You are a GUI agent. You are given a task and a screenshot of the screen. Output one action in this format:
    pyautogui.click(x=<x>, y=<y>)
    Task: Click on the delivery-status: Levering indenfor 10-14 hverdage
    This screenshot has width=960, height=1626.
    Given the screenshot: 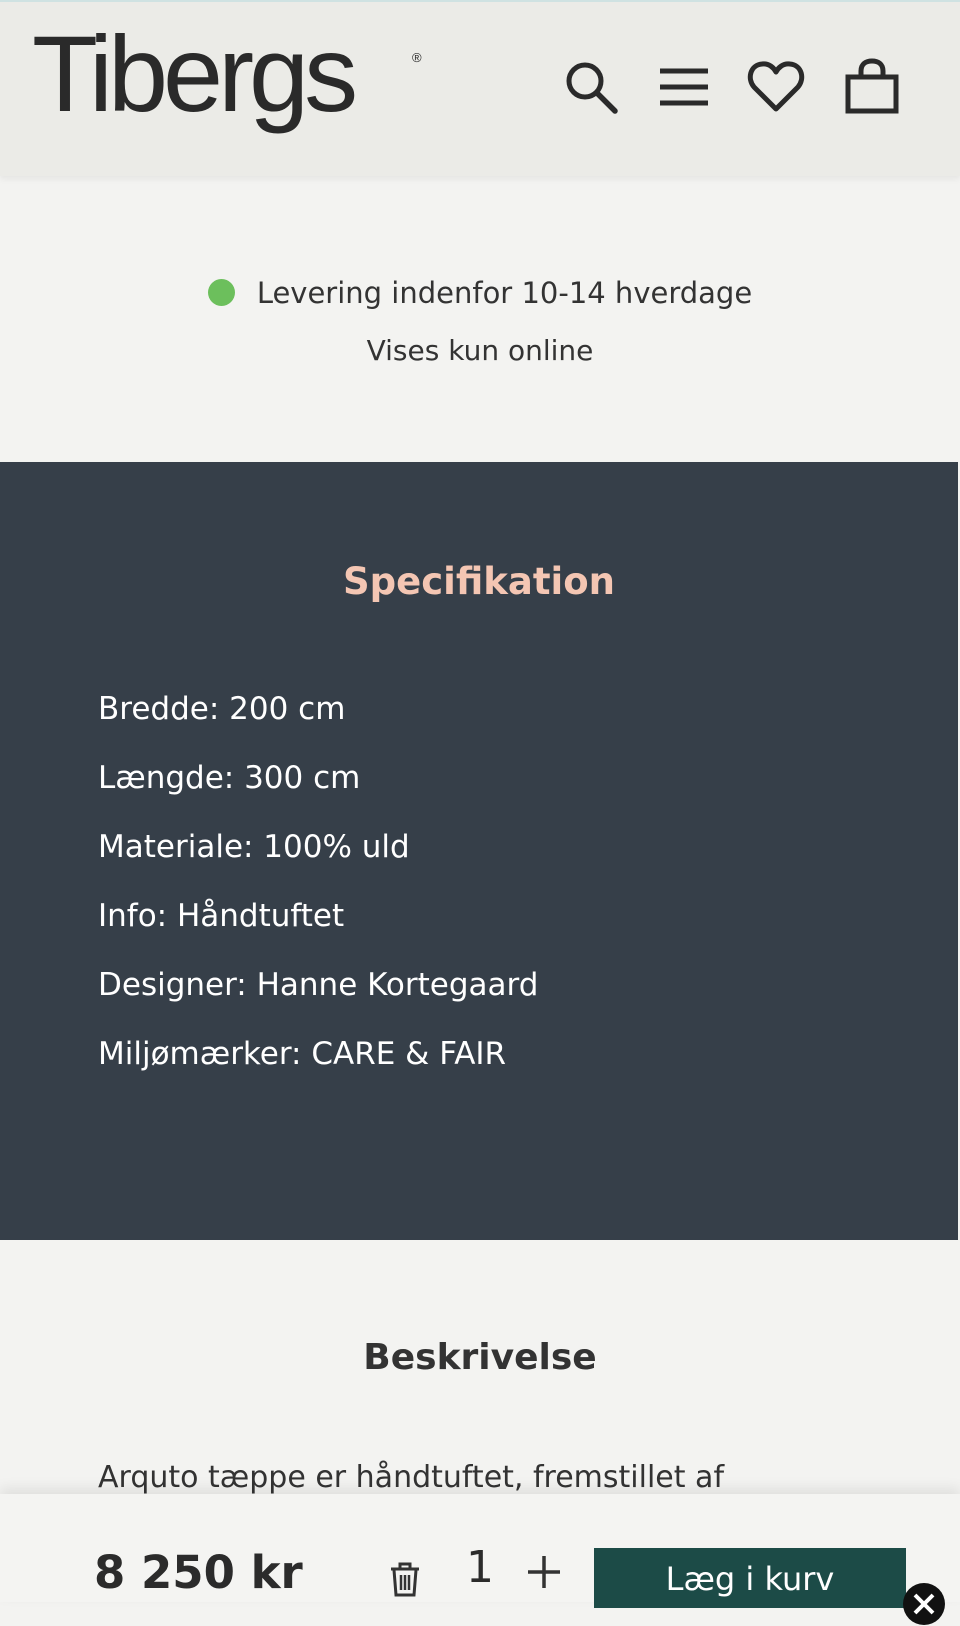 What is the action you would take?
    pyautogui.click(x=480, y=293)
    